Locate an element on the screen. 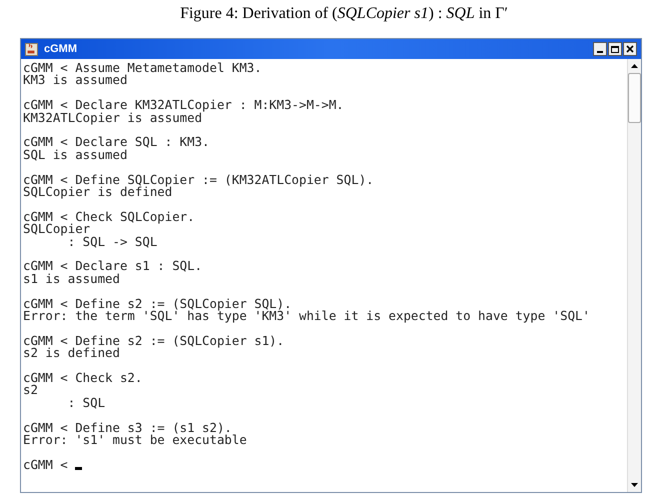 Image resolution: width=648 pixels, height=495 pixels. console-line: KM3 is assumed is located at coordinates (75, 80).